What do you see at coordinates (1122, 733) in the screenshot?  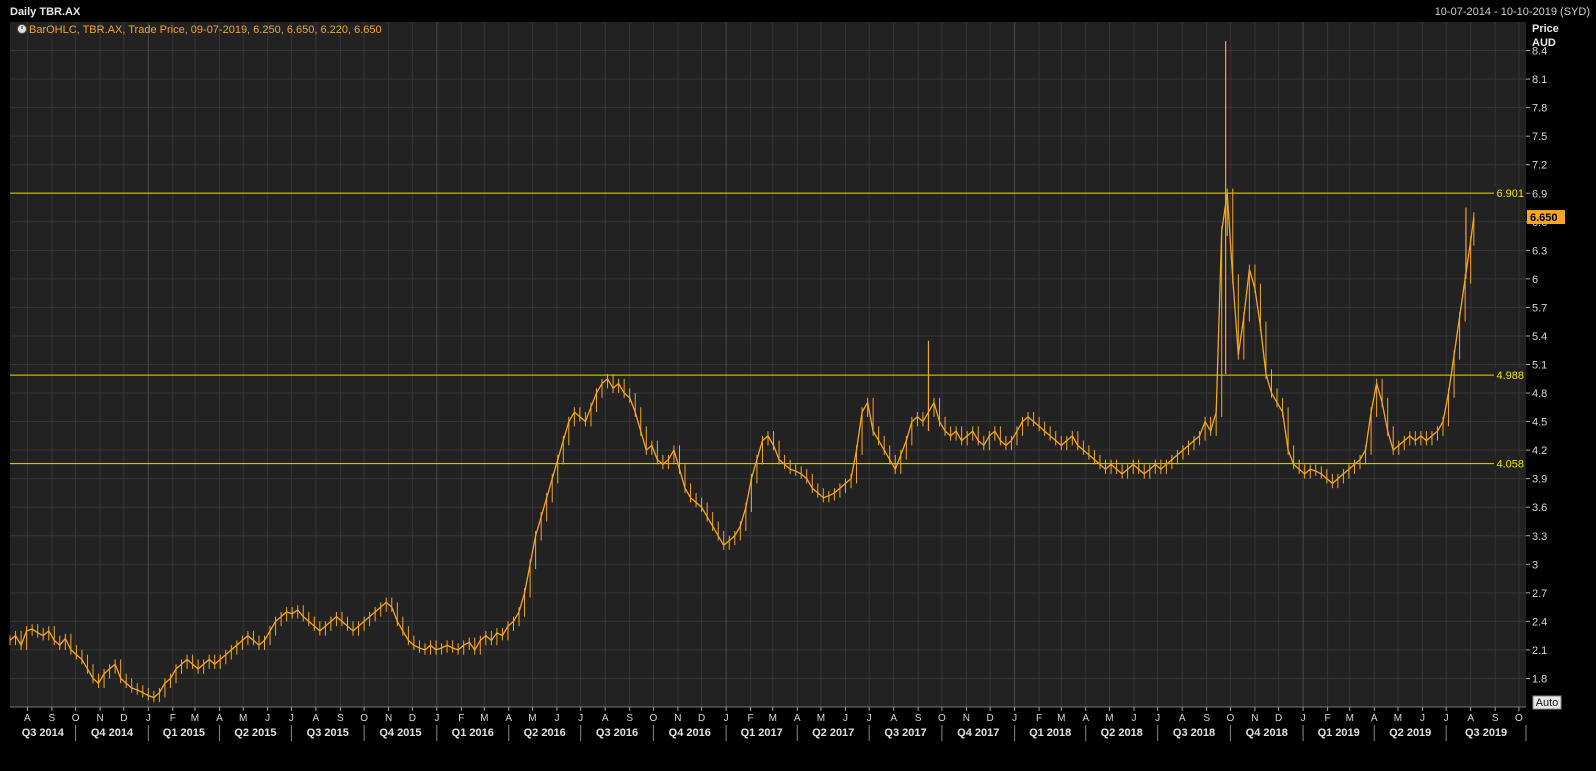 I see `quarter-label: Q2 2018` at bounding box center [1122, 733].